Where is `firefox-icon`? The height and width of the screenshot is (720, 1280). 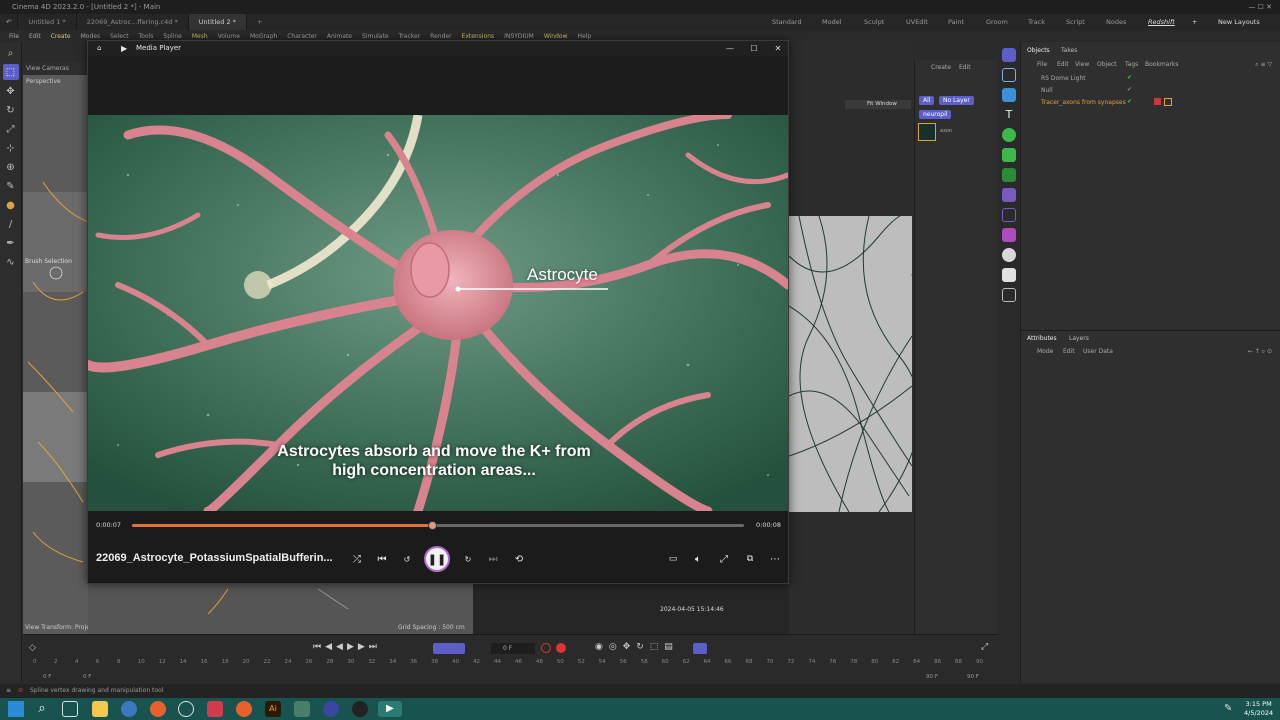 firefox-icon is located at coordinates (158, 709).